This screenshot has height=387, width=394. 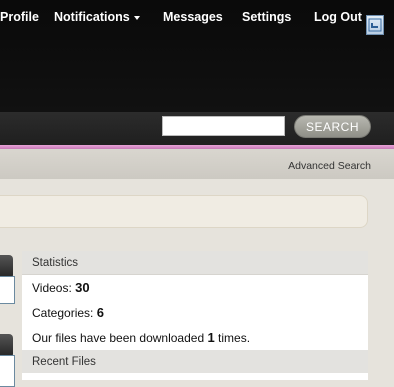 I want to click on nav-logout: Log Out, so click(x=338, y=17).